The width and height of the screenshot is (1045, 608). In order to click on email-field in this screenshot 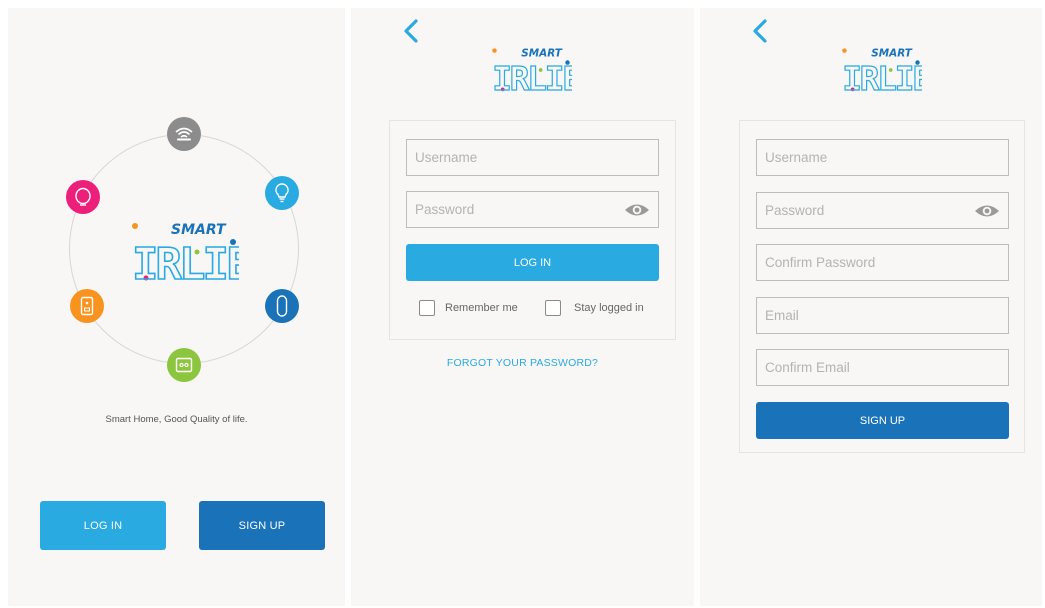, I will do `click(882, 315)`.